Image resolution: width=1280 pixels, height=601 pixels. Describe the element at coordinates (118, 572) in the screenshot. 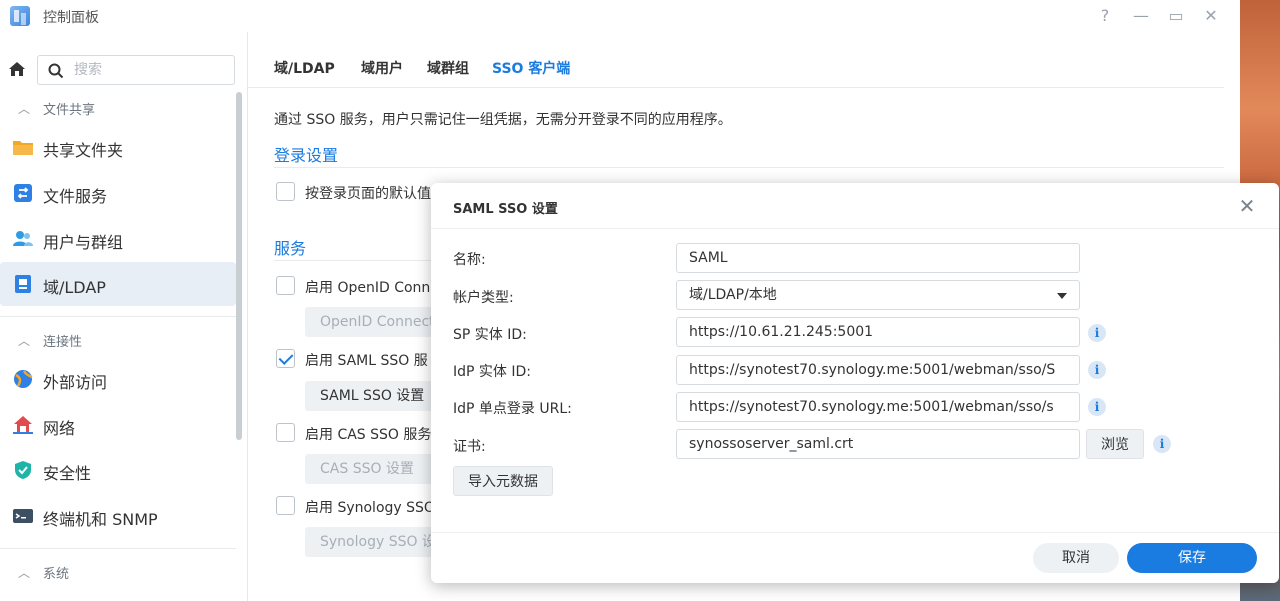

I see `group-system: ︿ 系统` at that location.